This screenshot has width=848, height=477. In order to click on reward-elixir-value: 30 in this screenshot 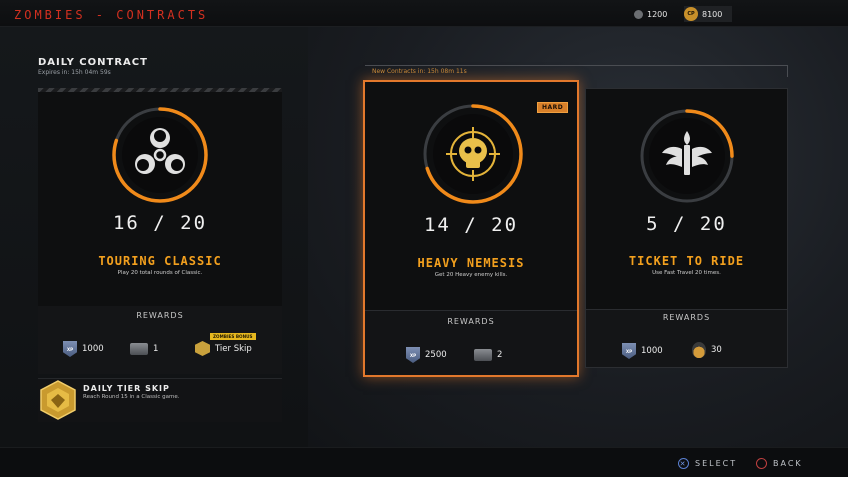, I will do `click(716, 350)`.